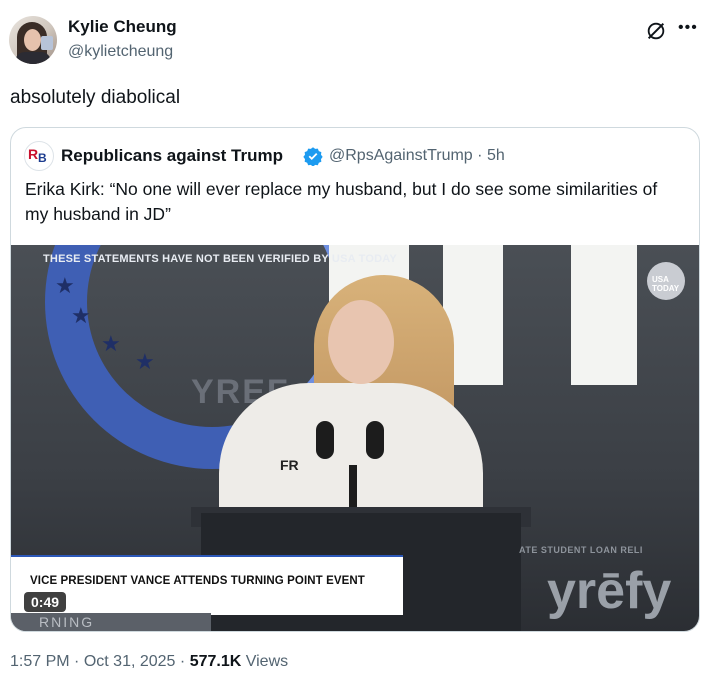 Image resolution: width=716 pixels, height=692 pixels. I want to click on views-label: Views, so click(267, 661).